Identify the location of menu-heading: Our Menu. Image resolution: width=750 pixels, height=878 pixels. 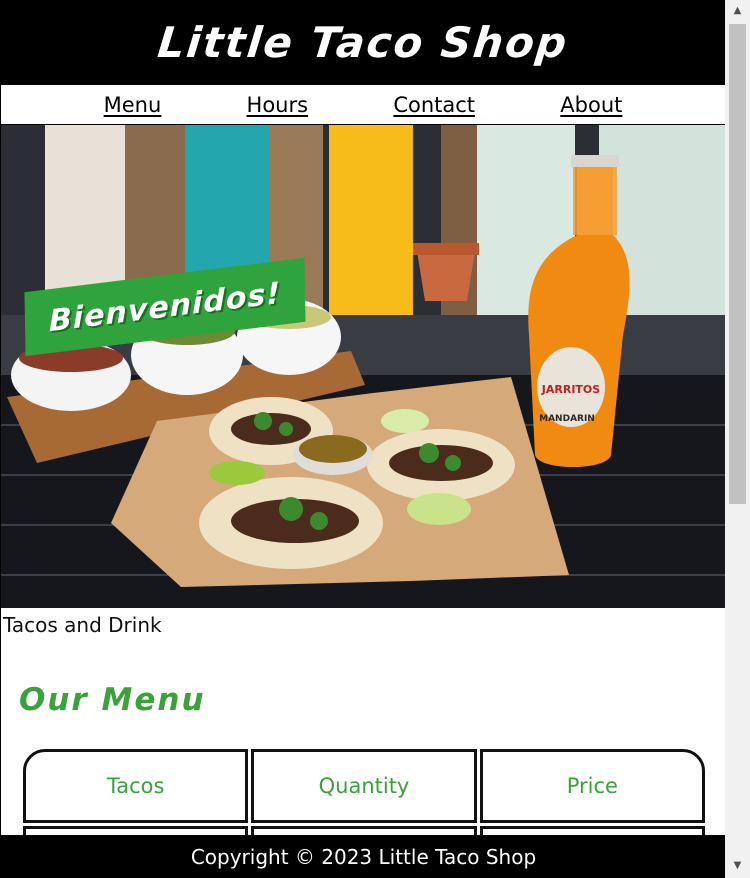
(112, 700).